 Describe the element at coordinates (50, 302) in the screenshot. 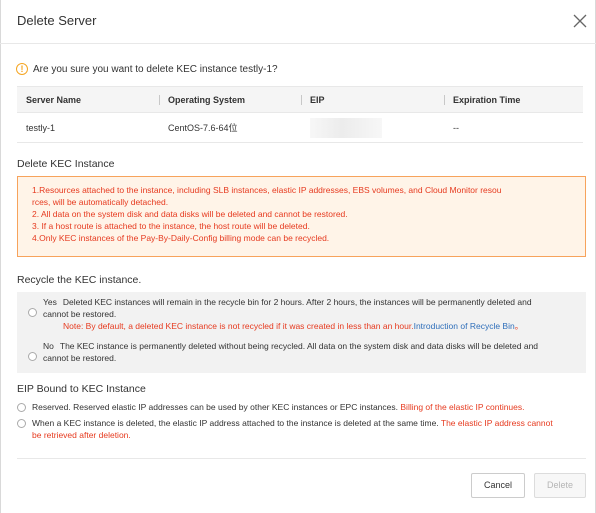

I see `recycle-yes-label: Yes` at that location.